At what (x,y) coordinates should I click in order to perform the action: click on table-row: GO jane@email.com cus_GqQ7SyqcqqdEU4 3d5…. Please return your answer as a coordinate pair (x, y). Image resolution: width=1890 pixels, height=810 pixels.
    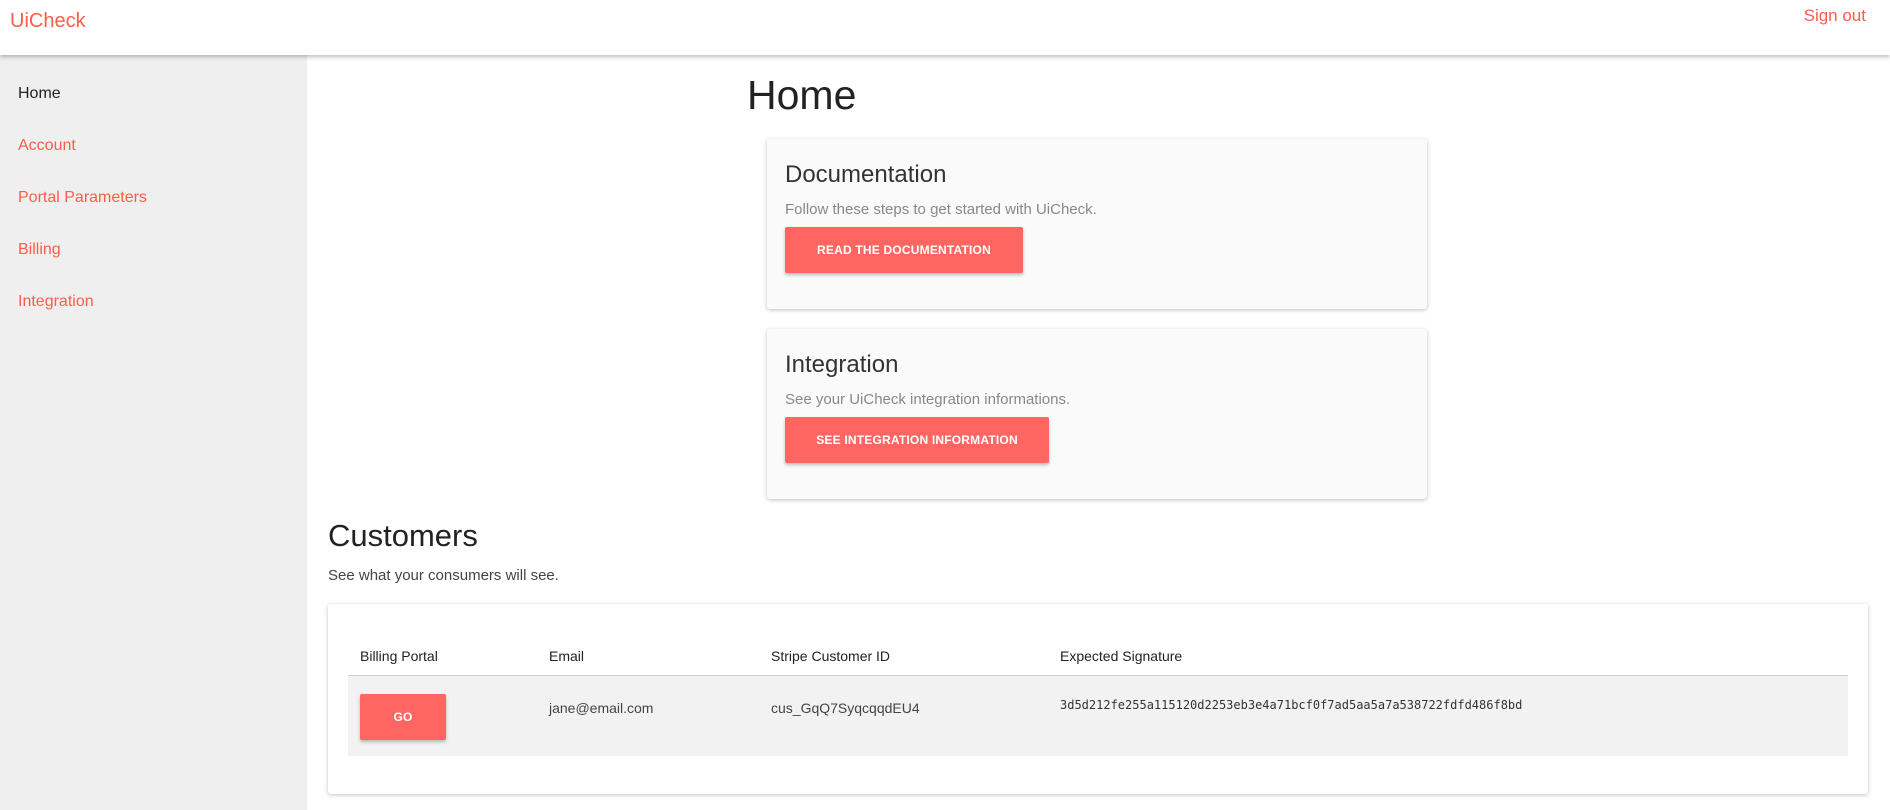
    Looking at the image, I should click on (1098, 716).